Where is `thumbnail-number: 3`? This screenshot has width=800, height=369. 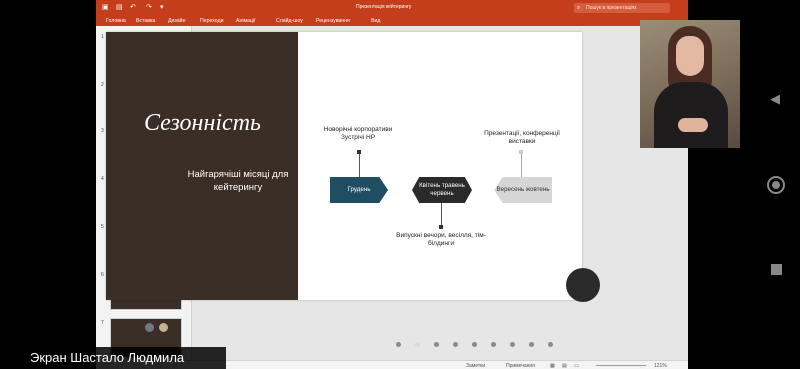 thumbnail-number: 3 is located at coordinates (102, 131).